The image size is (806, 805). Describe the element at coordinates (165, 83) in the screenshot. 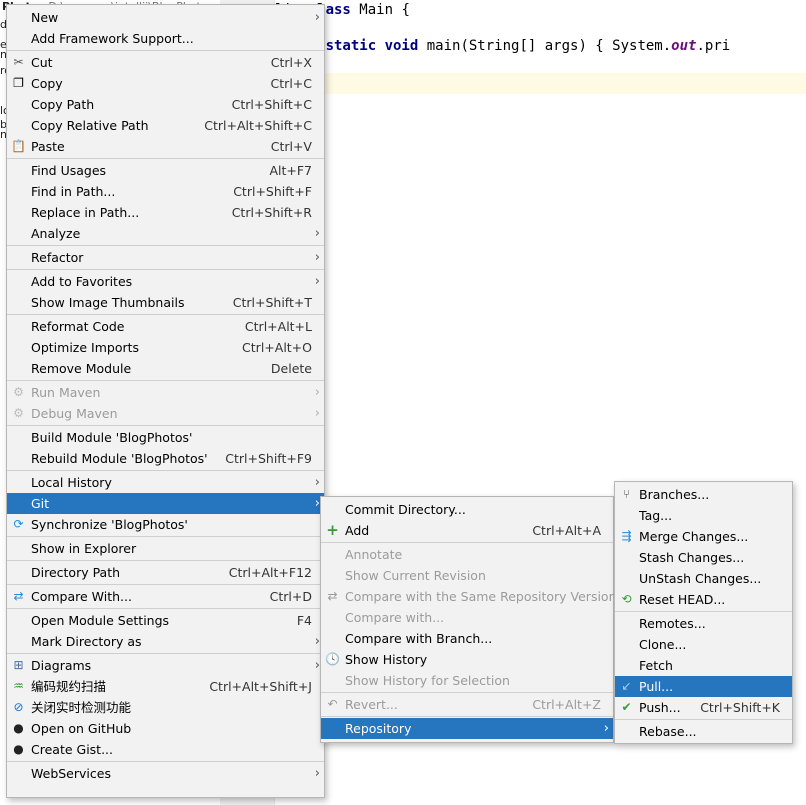

I see `context-item-copy: ❐ Copy Ctrl+C` at that location.